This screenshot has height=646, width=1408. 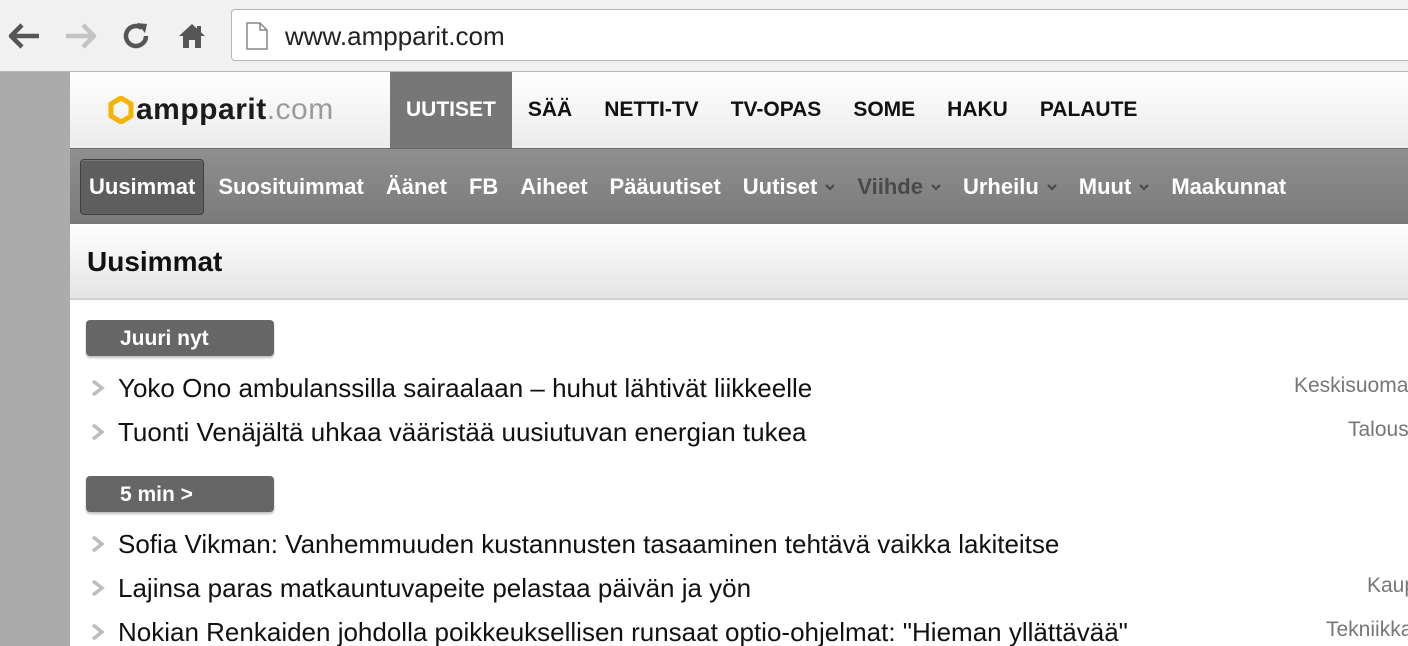 I want to click on home-icon, so click(x=192, y=36).